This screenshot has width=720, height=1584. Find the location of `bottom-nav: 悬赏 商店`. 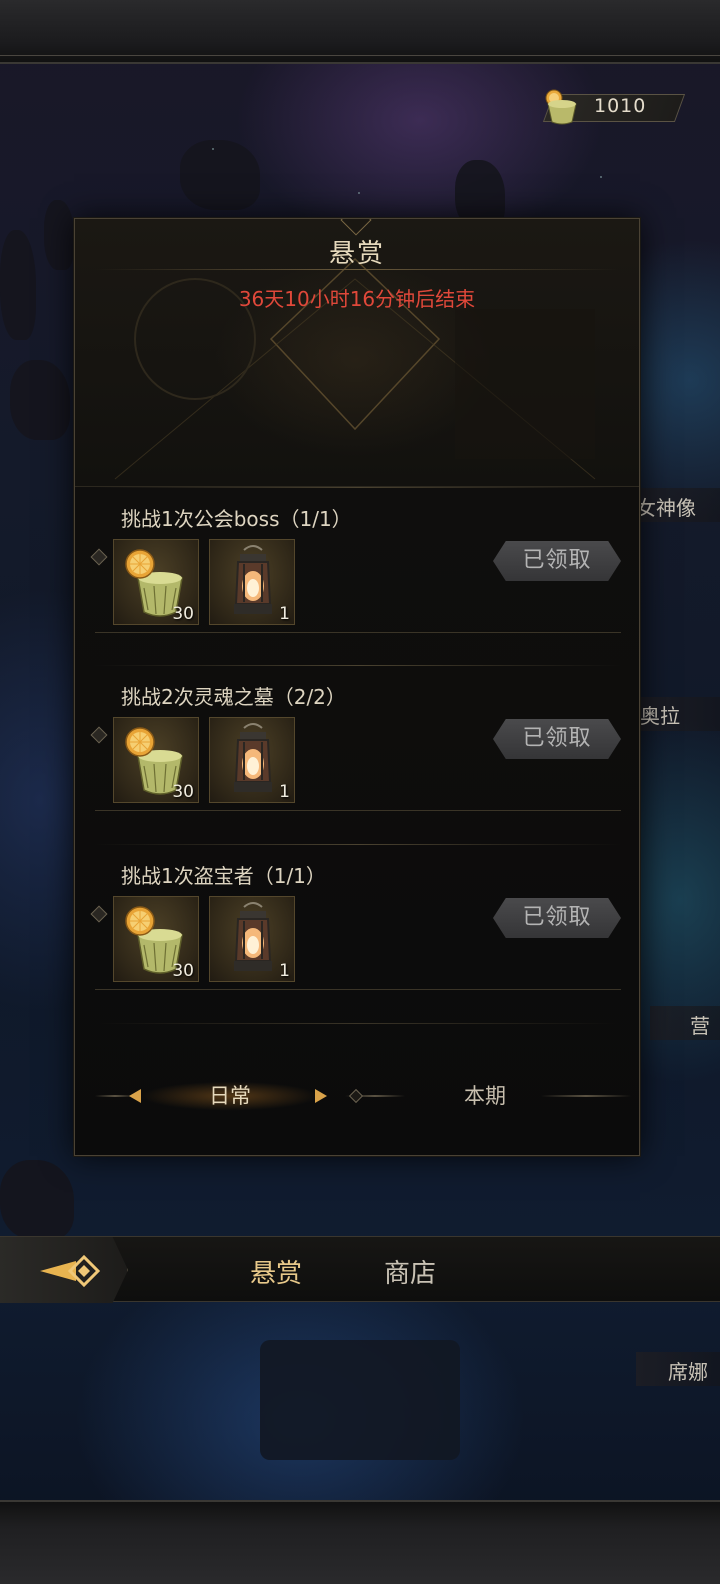

bottom-nav: 悬赏 商店 is located at coordinates (360, 1269).